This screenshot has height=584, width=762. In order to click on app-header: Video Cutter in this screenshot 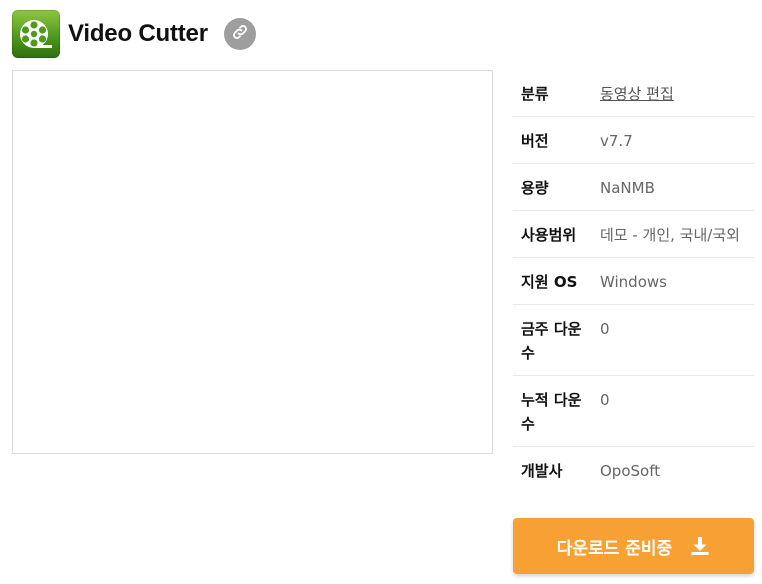, I will do `click(134, 34)`.